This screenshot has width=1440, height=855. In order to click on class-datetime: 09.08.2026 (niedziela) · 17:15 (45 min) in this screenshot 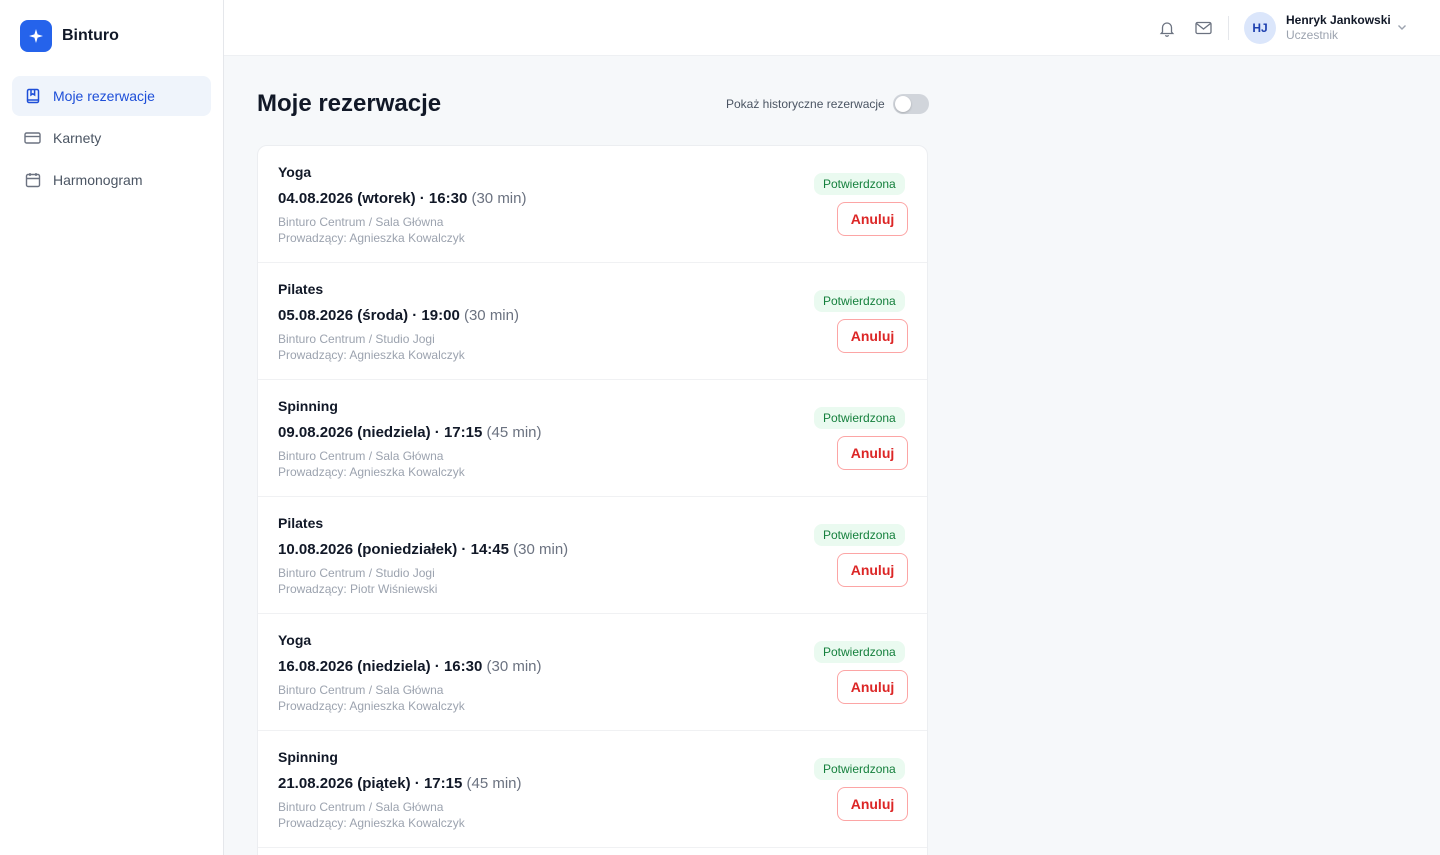, I will do `click(410, 432)`.